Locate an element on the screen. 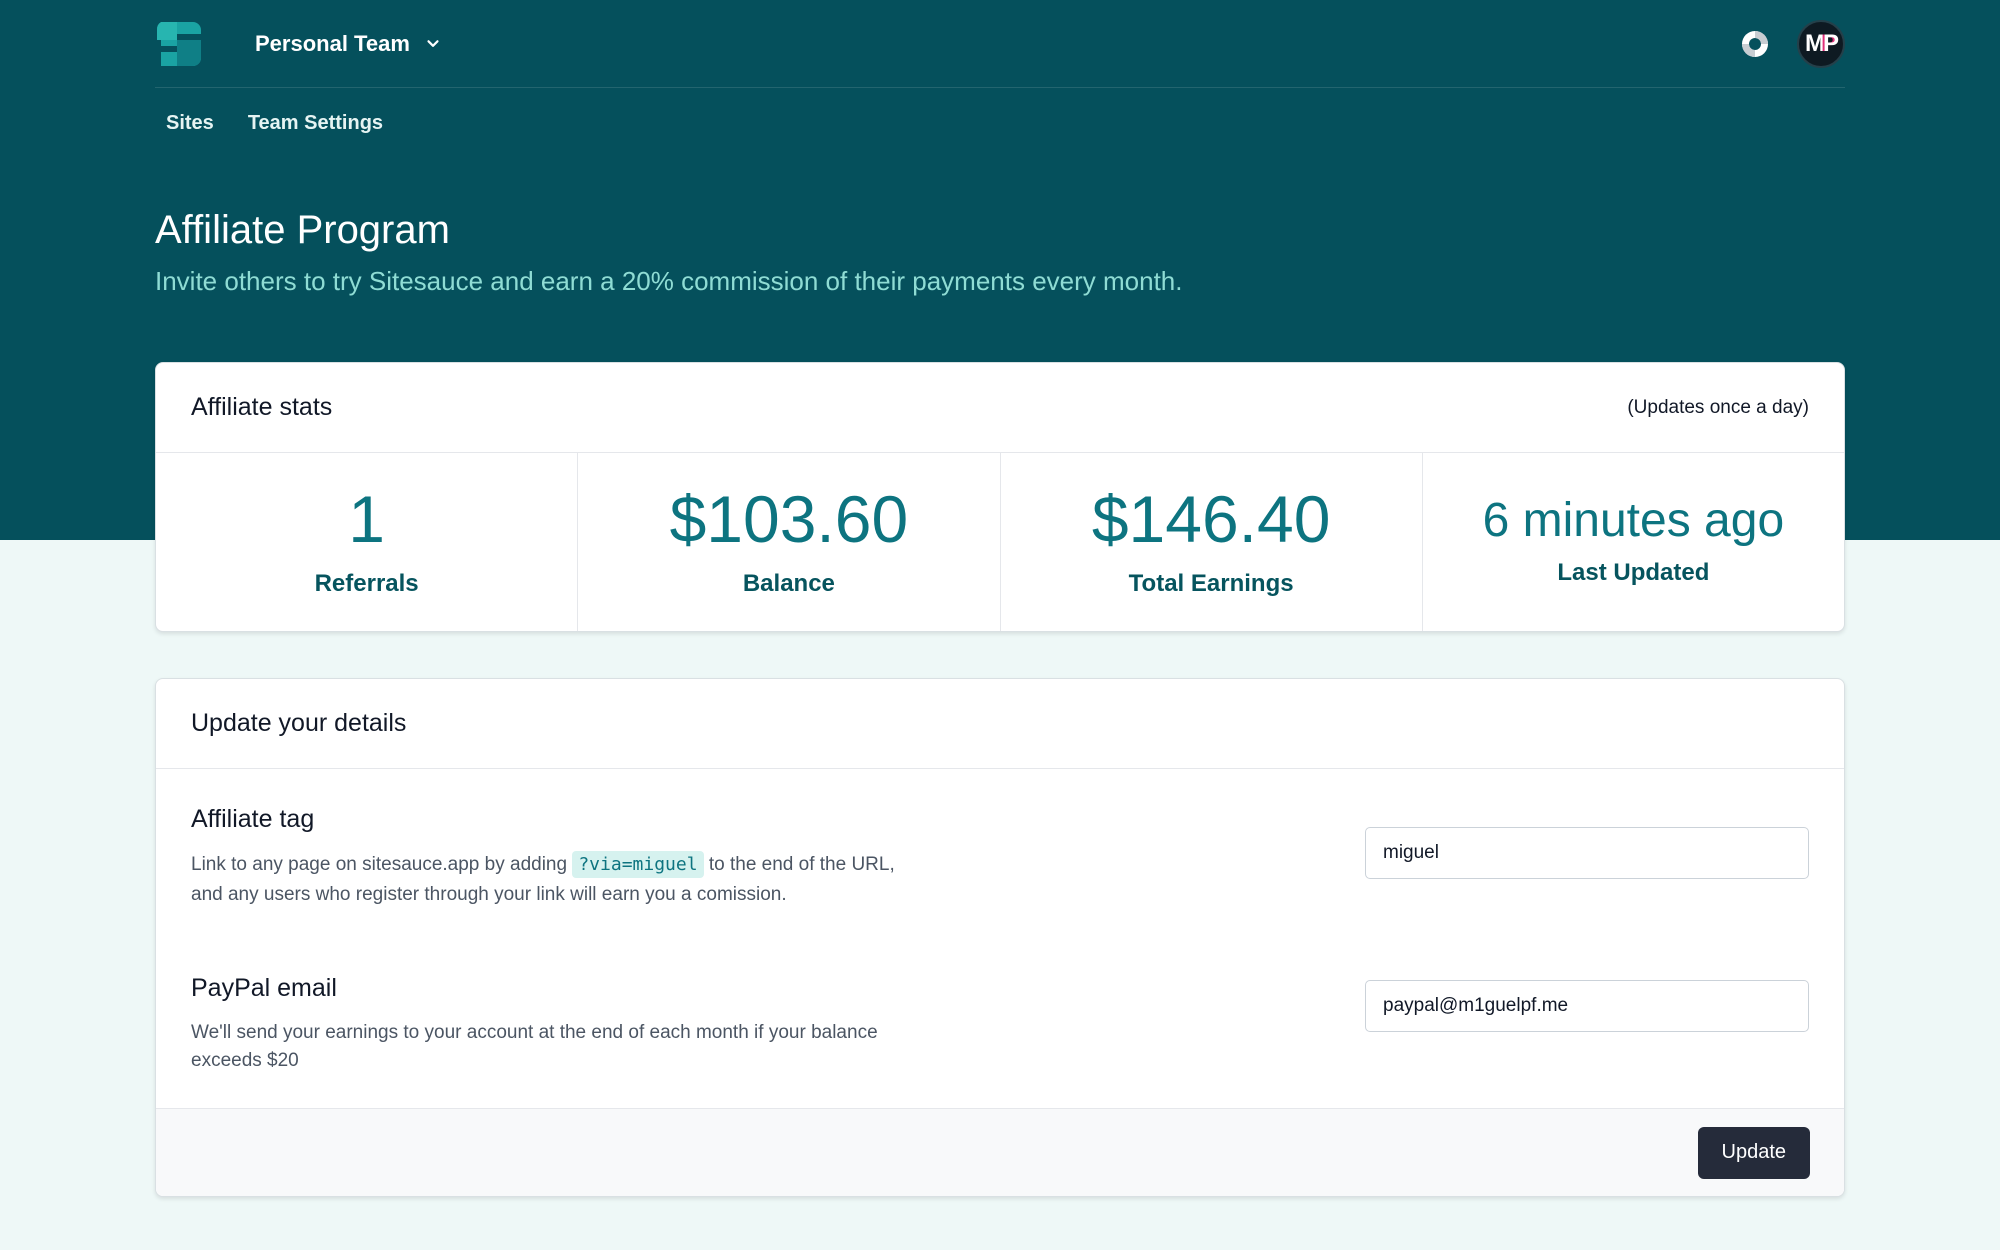  stat-value: 6 minutes ago is located at coordinates (1633, 520).